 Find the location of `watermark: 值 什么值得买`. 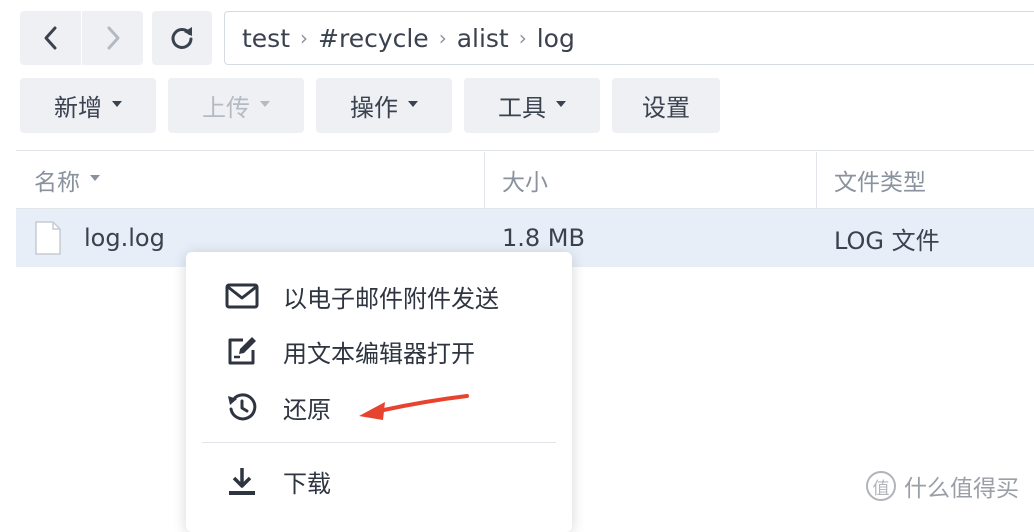

watermark: 值 什么值得买 is located at coordinates (942, 486).